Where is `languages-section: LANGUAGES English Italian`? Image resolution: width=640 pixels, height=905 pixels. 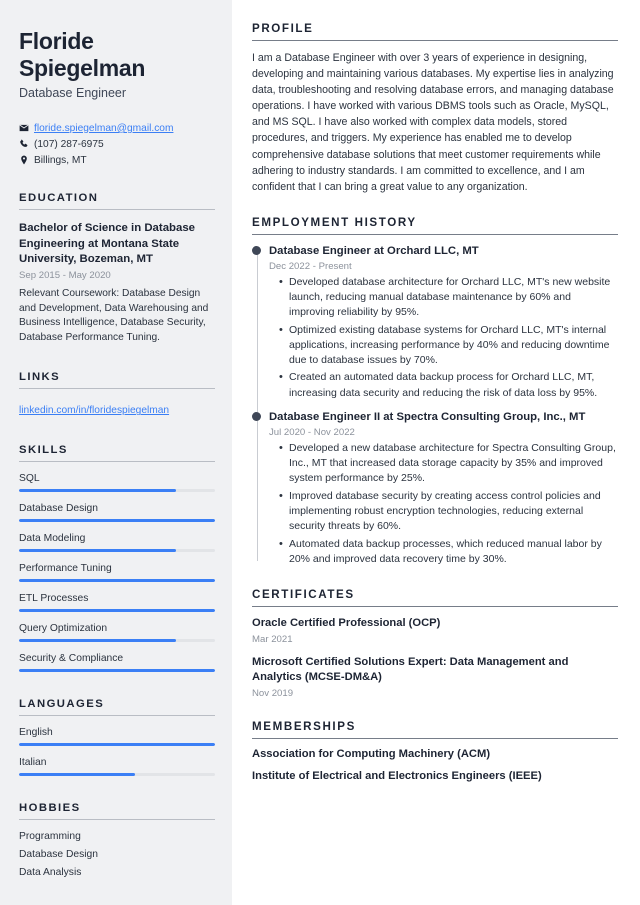
languages-section: LANGUAGES English Italian is located at coordinates (117, 737).